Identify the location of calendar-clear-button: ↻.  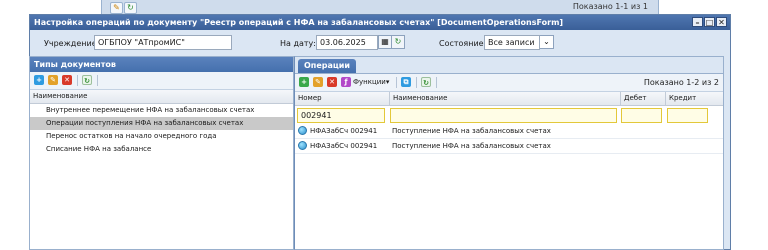
(398, 42).